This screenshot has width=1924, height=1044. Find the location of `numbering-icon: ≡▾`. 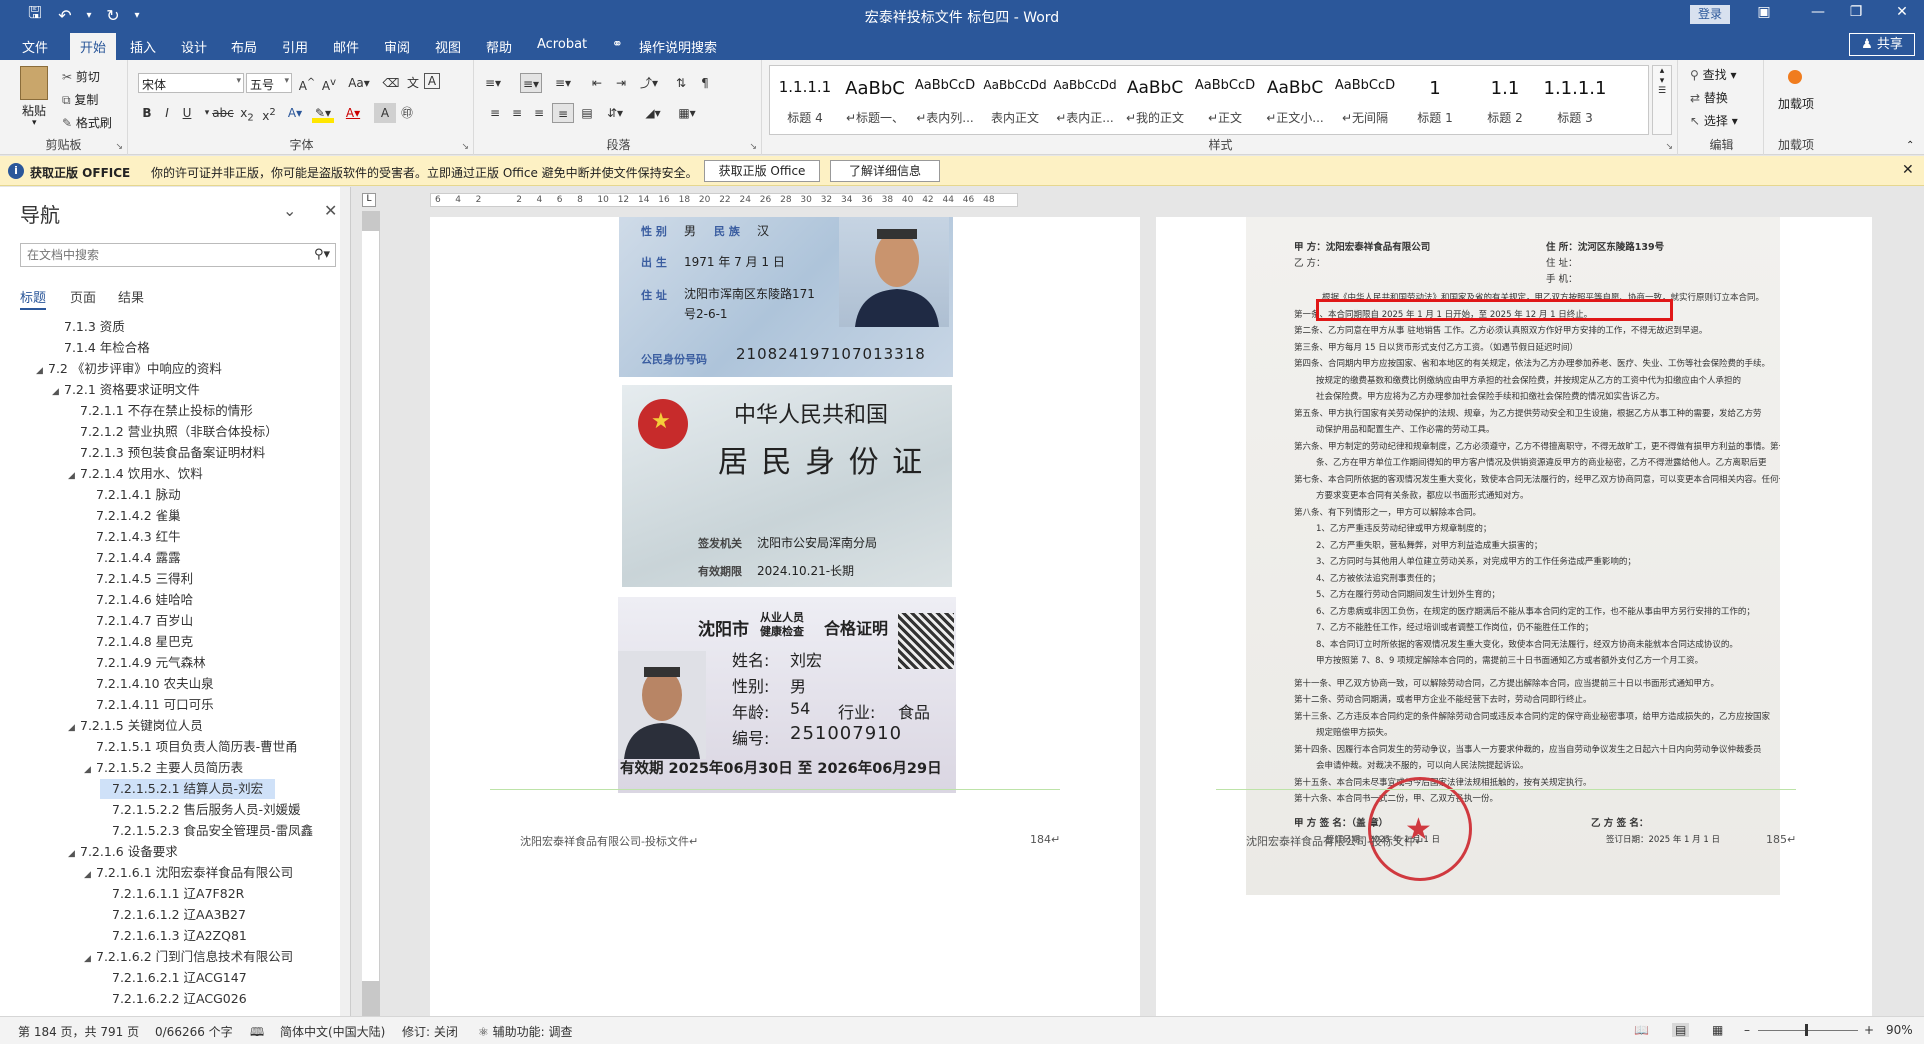

numbering-icon: ≡▾ is located at coordinates (531, 83).